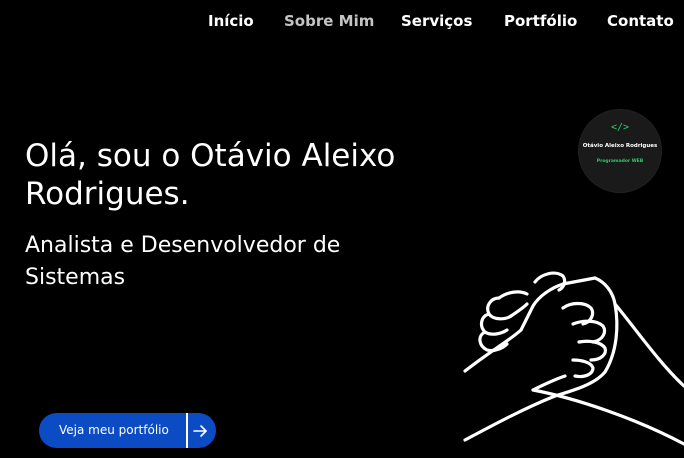 Image resolution: width=684 pixels, height=458 pixels. Describe the element at coordinates (540, 21) in the screenshot. I see `nav-item-portfolio: Portfólio` at that location.